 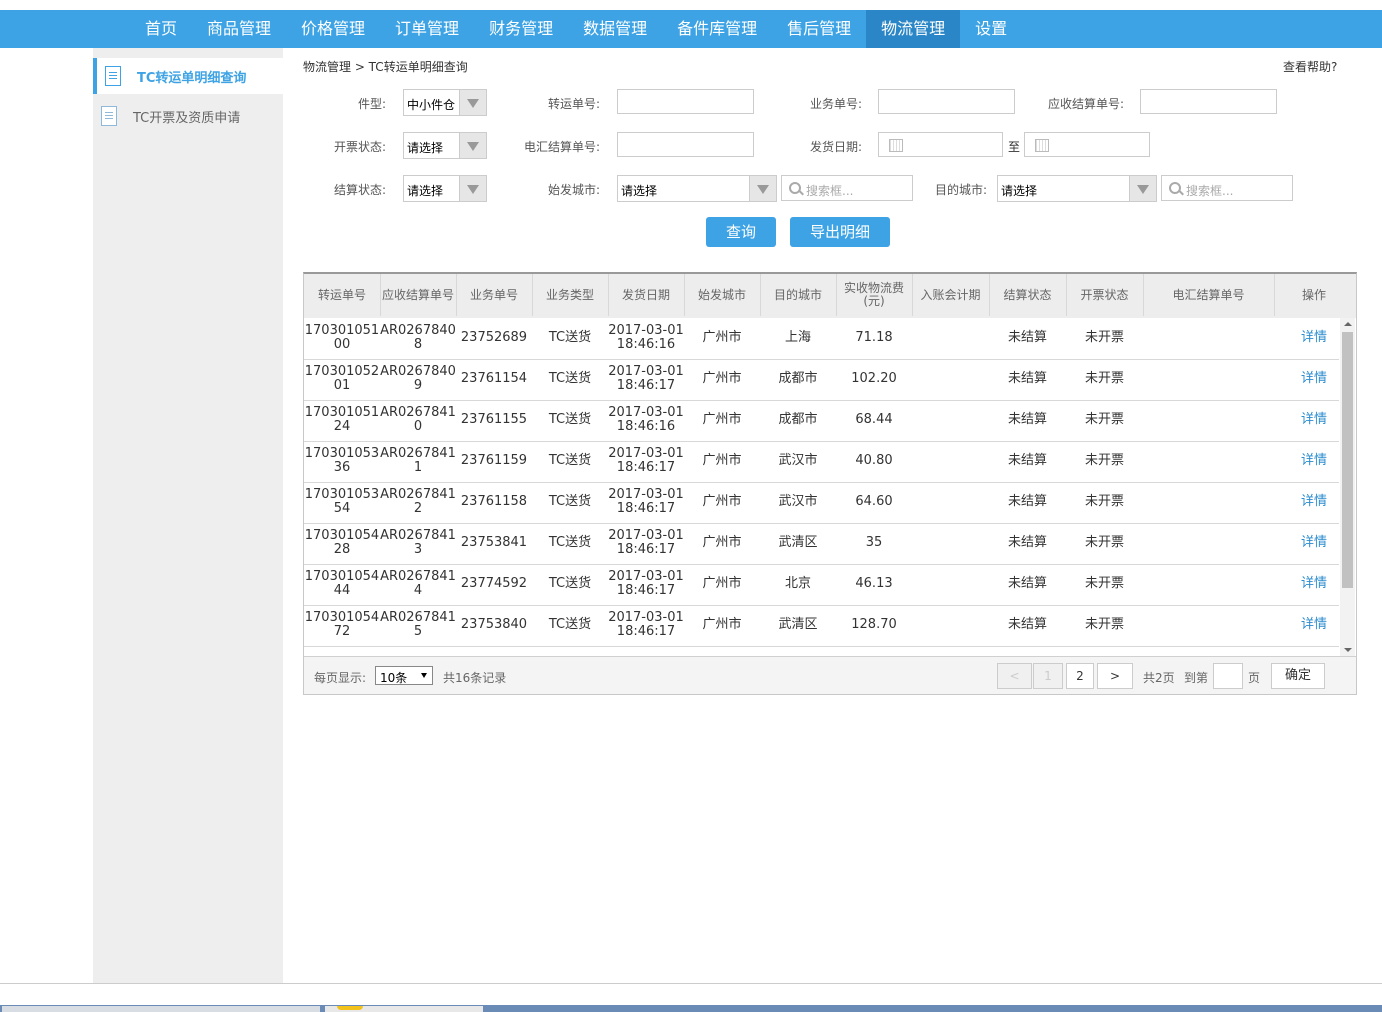 I want to click on total-records: 共16条记录, so click(x=475, y=678).